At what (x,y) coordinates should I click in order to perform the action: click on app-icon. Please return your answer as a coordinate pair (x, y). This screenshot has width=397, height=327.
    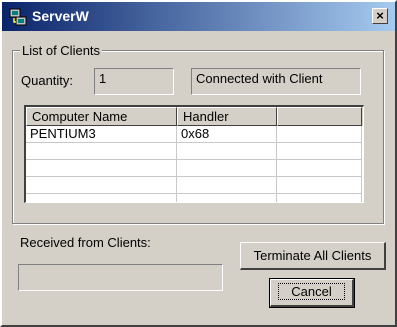
    Looking at the image, I should click on (18, 17).